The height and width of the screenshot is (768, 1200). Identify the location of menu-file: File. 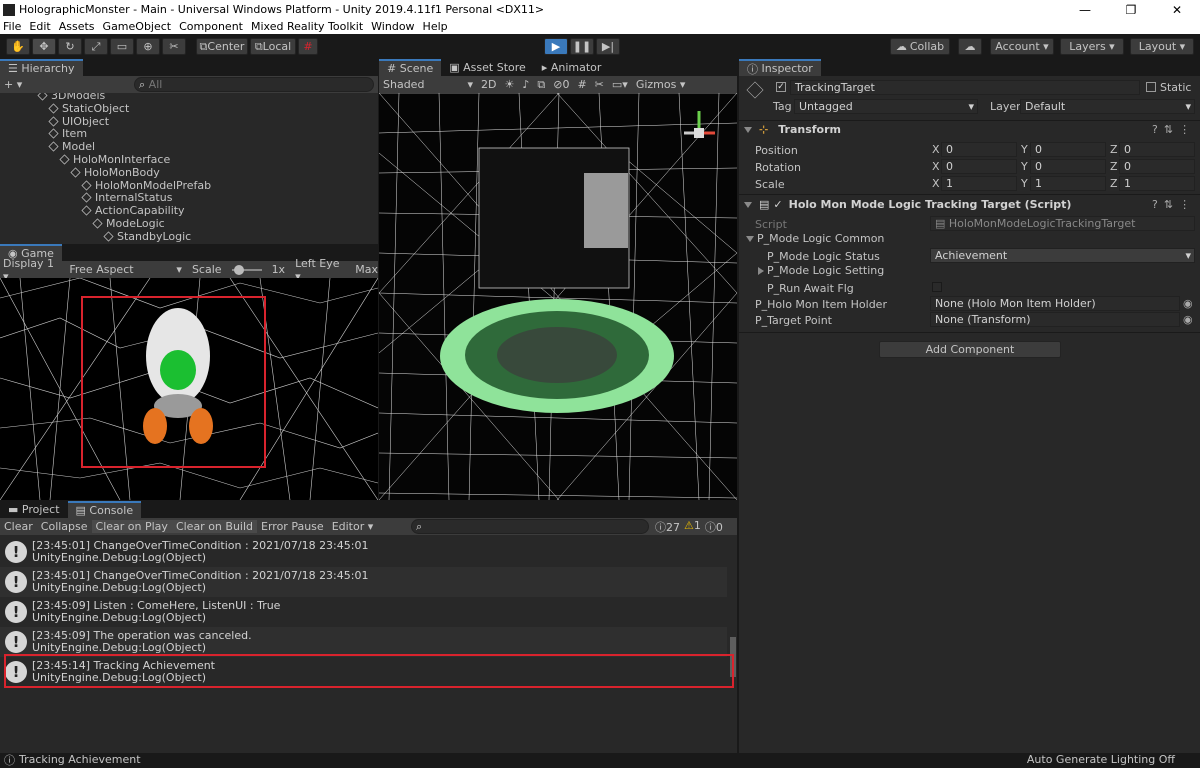
(12, 26).